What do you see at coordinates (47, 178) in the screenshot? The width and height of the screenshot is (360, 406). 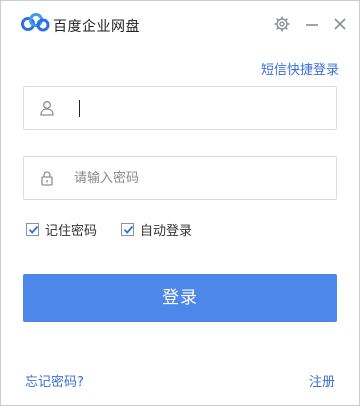 I see `lock-icon` at bounding box center [47, 178].